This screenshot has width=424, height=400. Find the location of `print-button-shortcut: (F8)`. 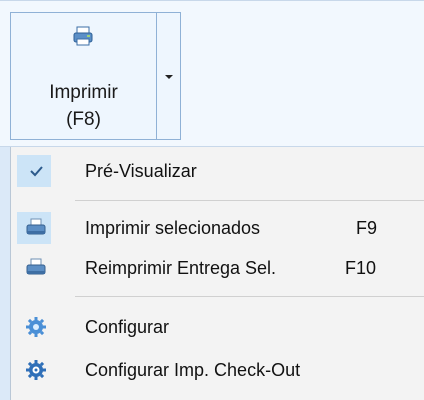

print-button-shortcut: (F8) is located at coordinates (83, 119).